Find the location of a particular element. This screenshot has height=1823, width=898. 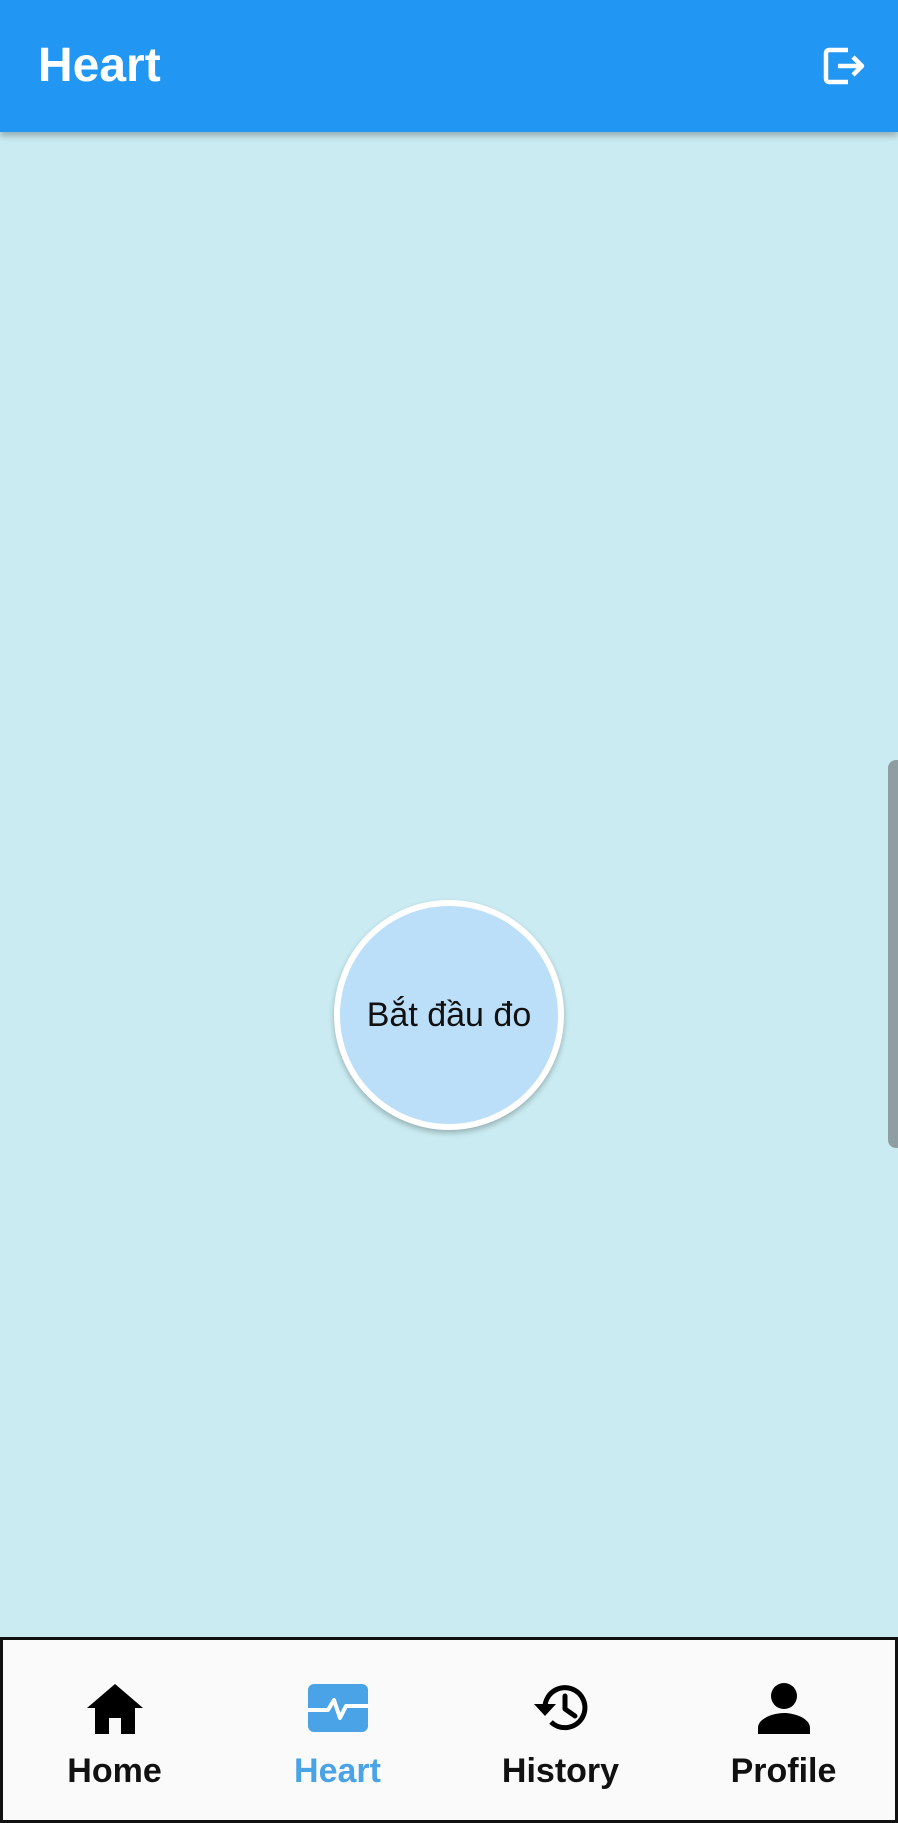

nav-item-home: Home is located at coordinates (114, 1730).